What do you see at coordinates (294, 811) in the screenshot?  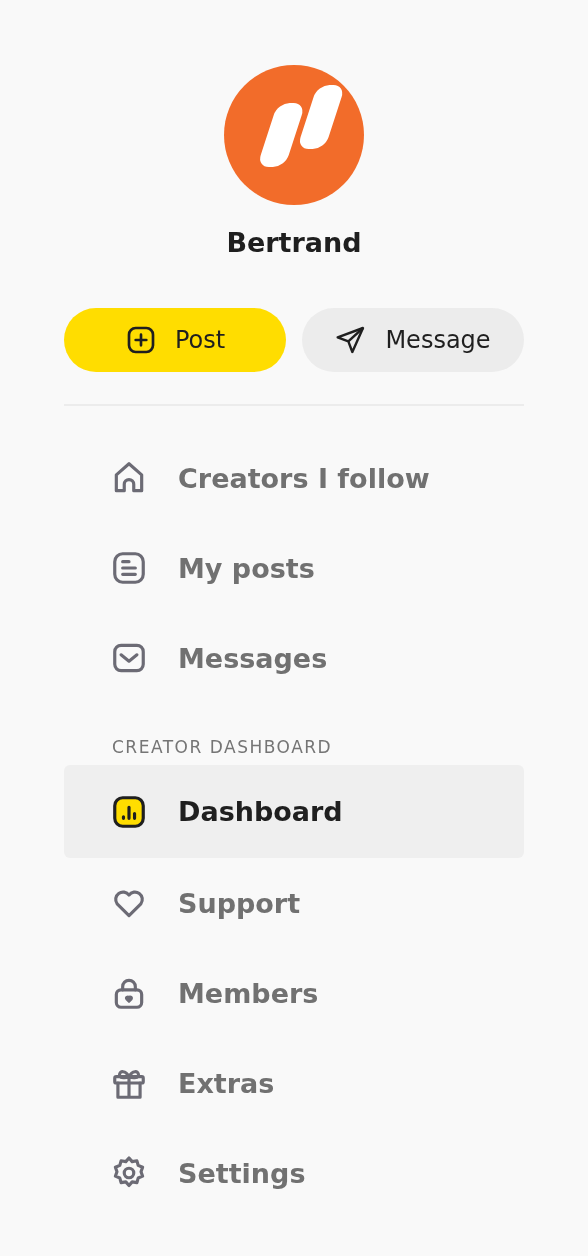 I see `nav-item: Dashboard` at bounding box center [294, 811].